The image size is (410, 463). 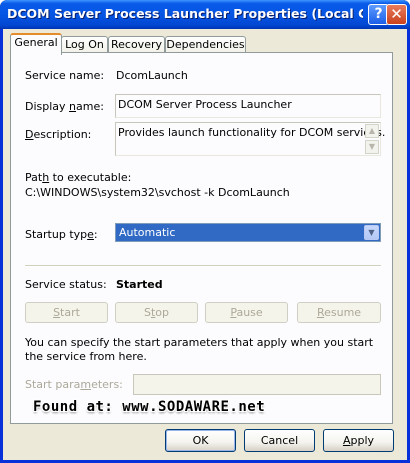 I want to click on path-label: Path to executable:, so click(x=78, y=177).